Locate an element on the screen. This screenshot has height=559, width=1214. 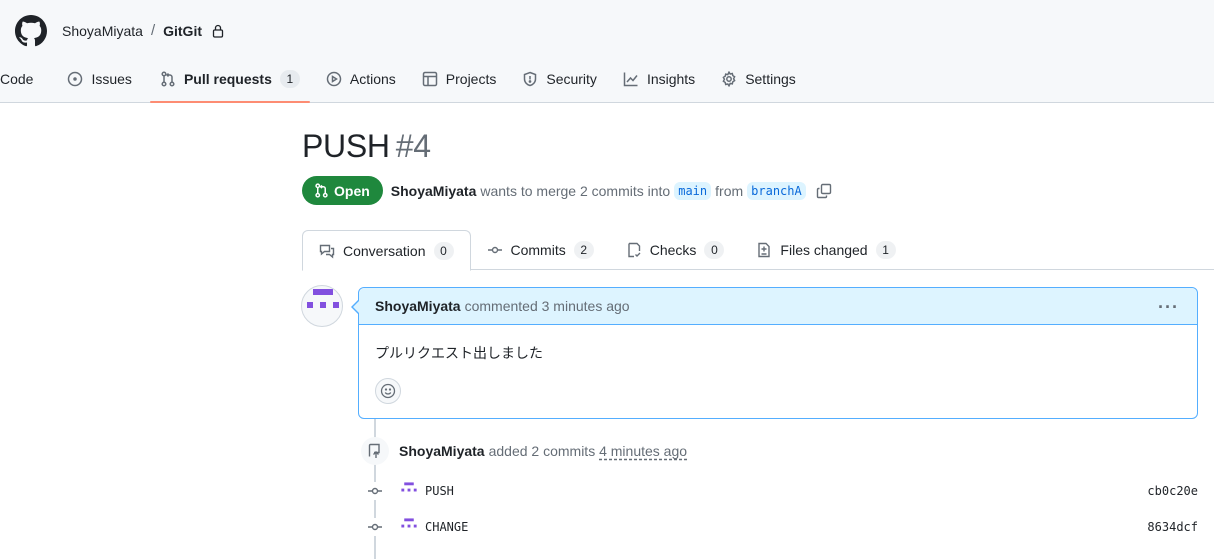
commit-sha-link: cb0c20e is located at coordinates (1172, 491).